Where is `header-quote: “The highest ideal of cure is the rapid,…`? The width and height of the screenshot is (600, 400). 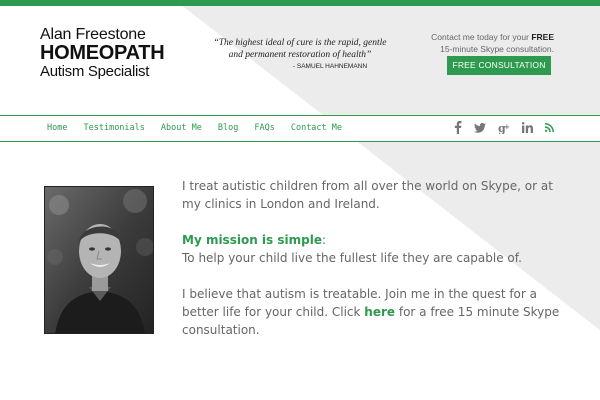
header-quote: “The highest ideal of cure is the rapid,… is located at coordinates (300, 53).